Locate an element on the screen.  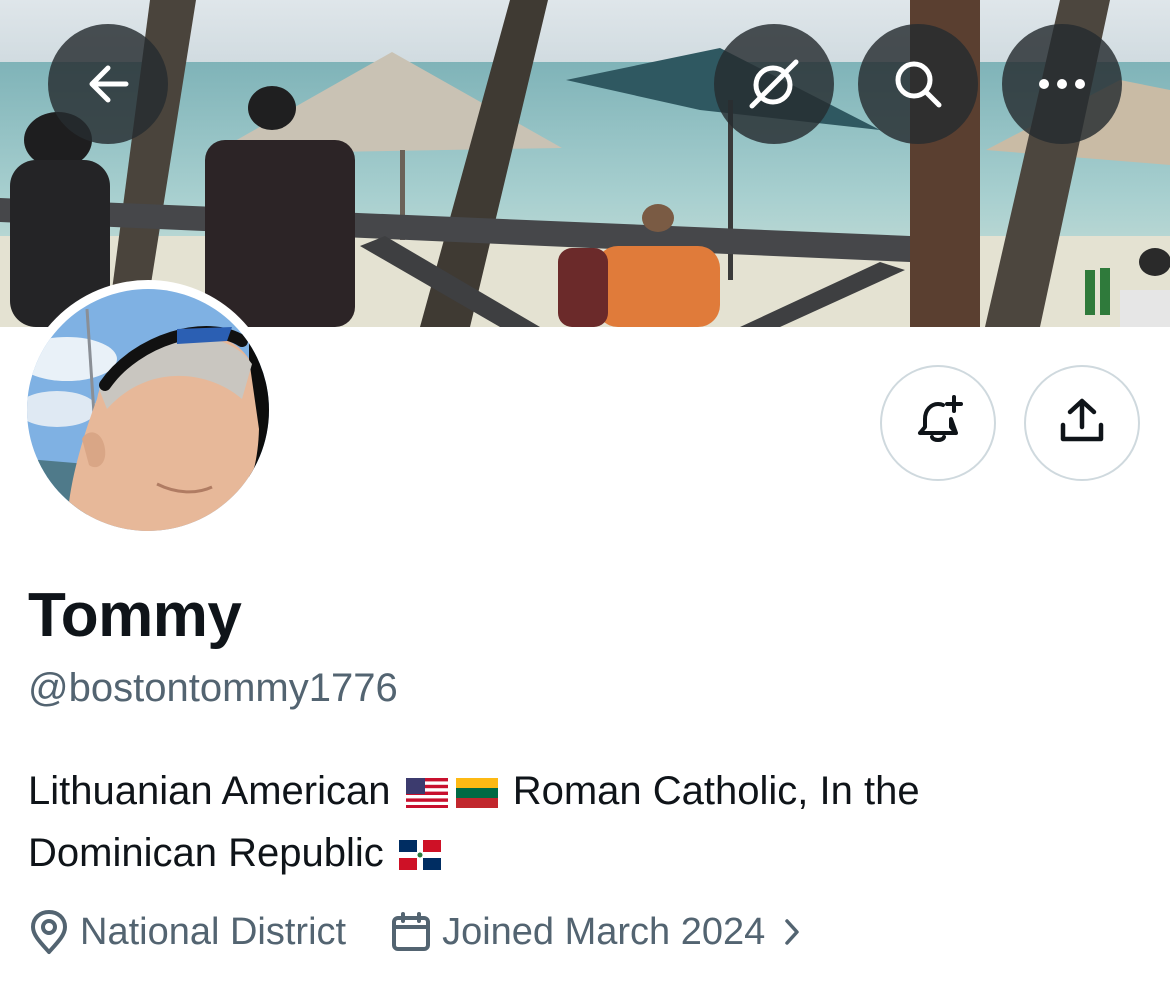
bio-text-part2: Roman Catholic, In the is located at coordinates (716, 791).